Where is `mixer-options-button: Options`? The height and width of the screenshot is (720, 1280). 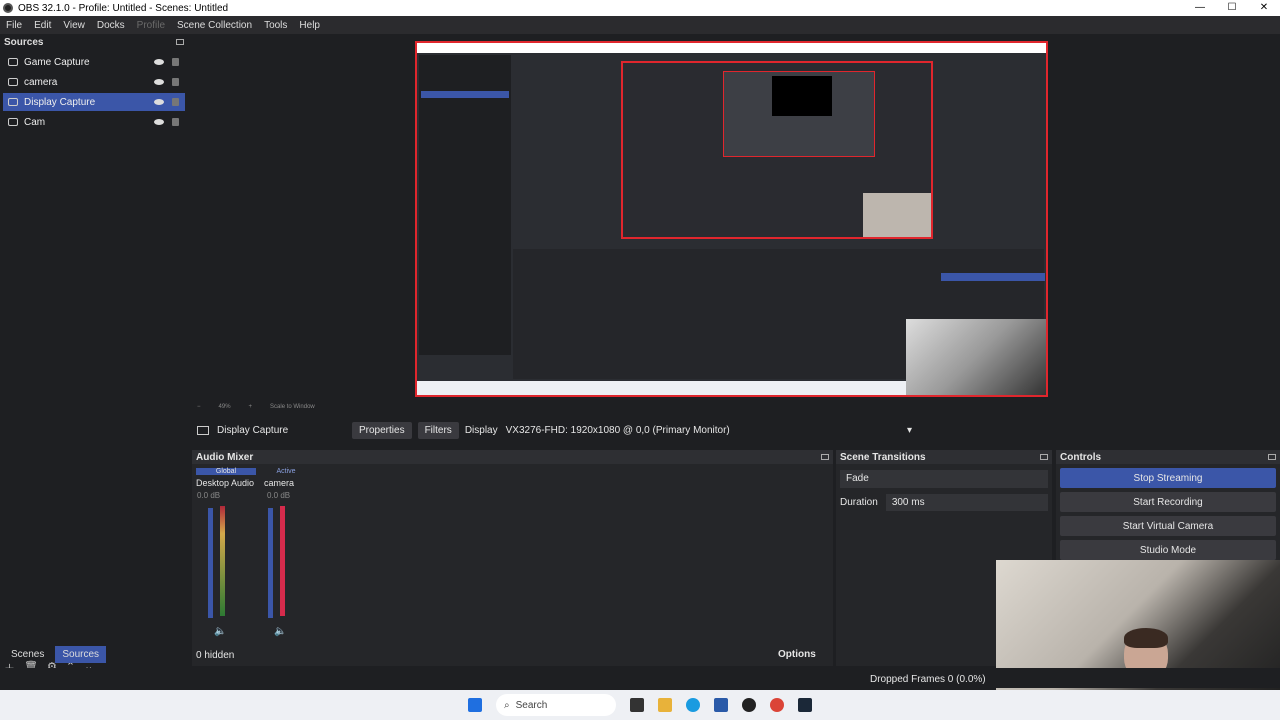 mixer-options-button: Options is located at coordinates (797, 654).